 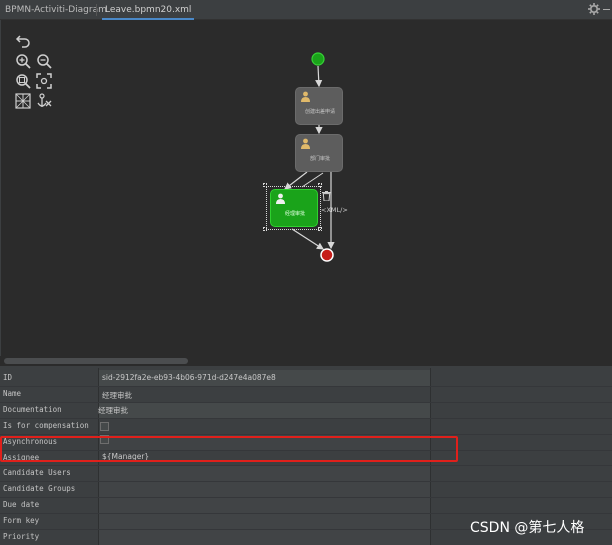 What do you see at coordinates (319, 106) in the screenshot?
I see `task-create-trip-request: 创建出差申请` at bounding box center [319, 106].